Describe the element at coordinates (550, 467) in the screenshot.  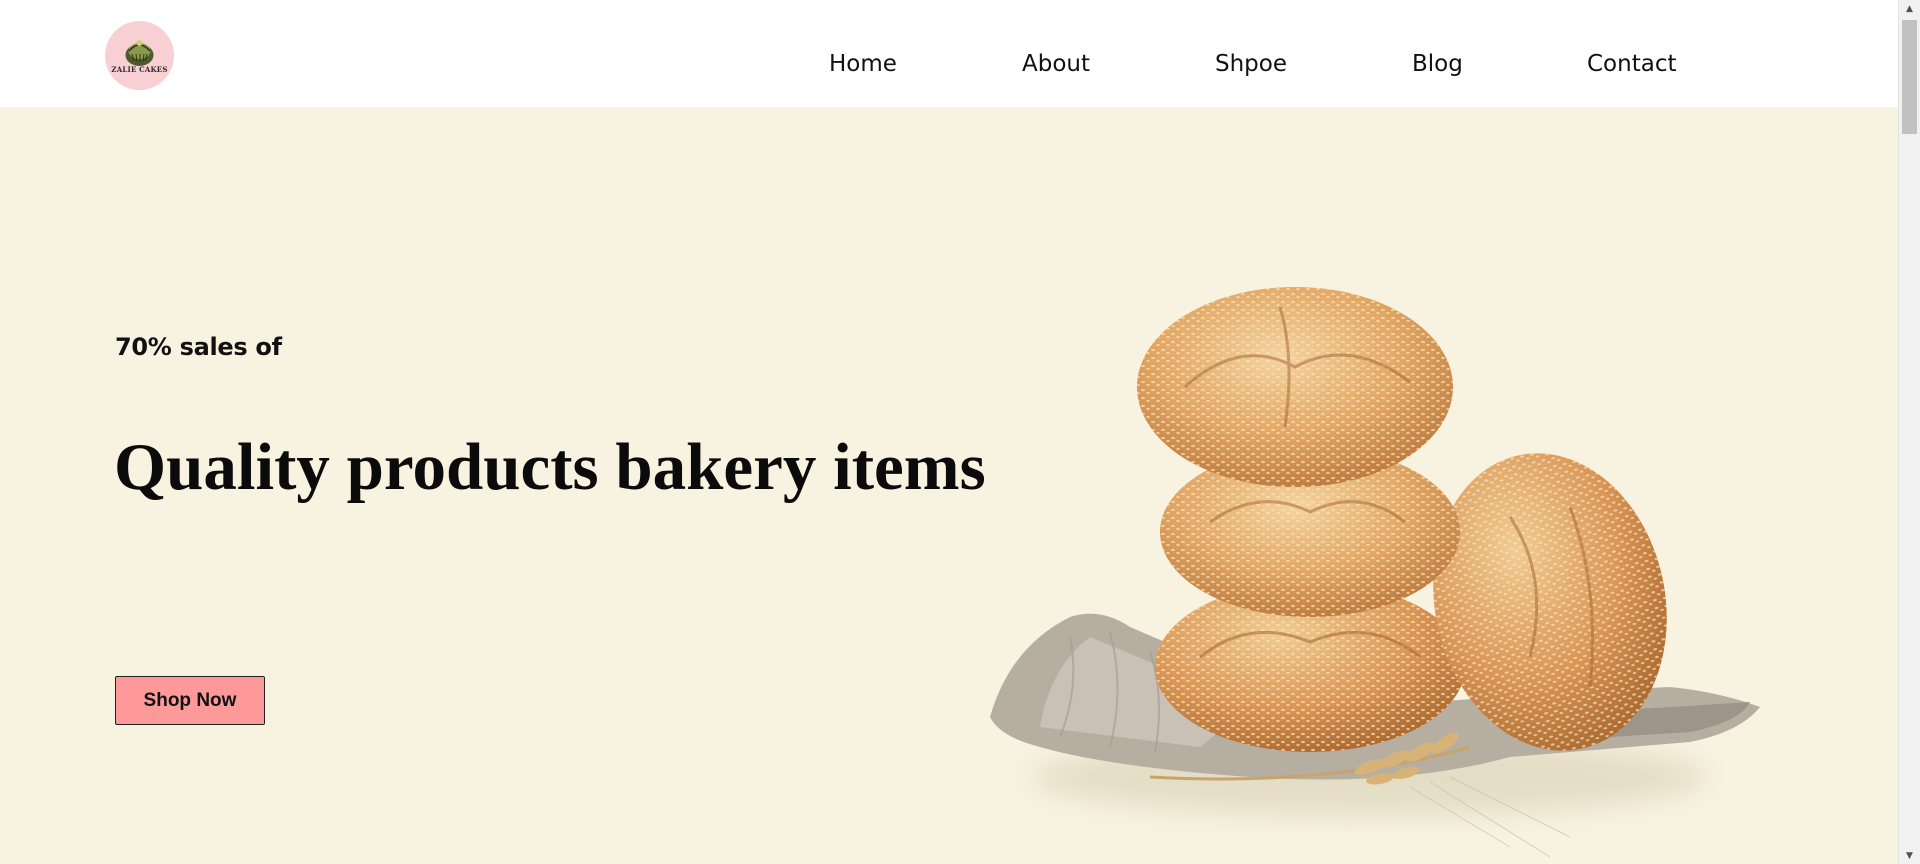
I see `hero-headline: Quality products bakery items` at that location.